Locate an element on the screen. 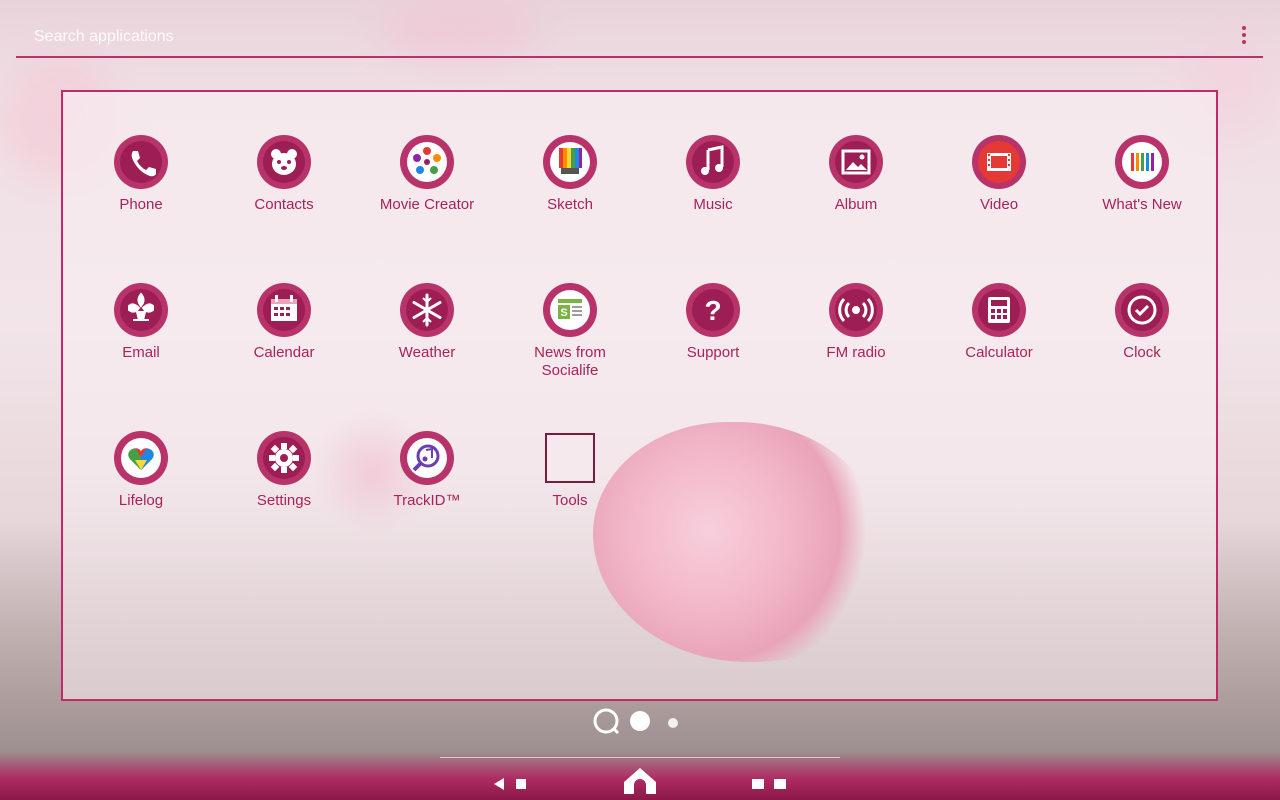 The image size is (1280, 800). nav-divider is located at coordinates (640, 757).